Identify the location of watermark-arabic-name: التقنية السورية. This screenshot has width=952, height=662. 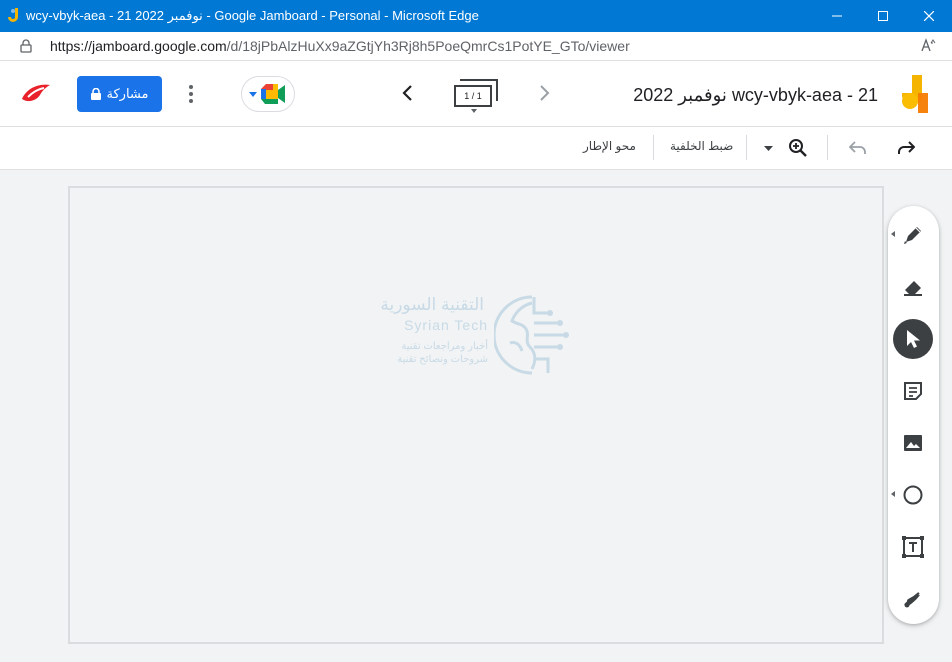
(432, 304).